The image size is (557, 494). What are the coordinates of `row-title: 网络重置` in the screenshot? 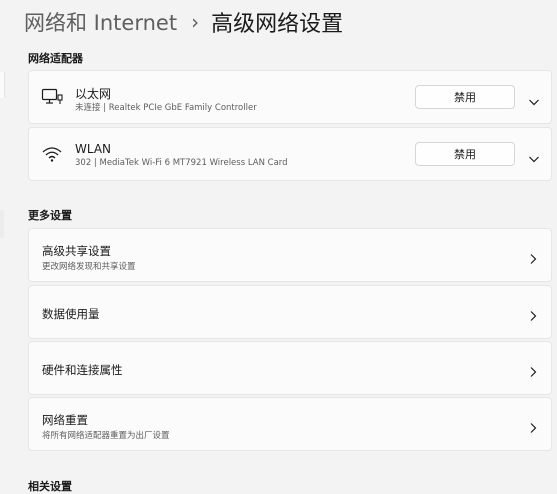 It's located at (65, 420).